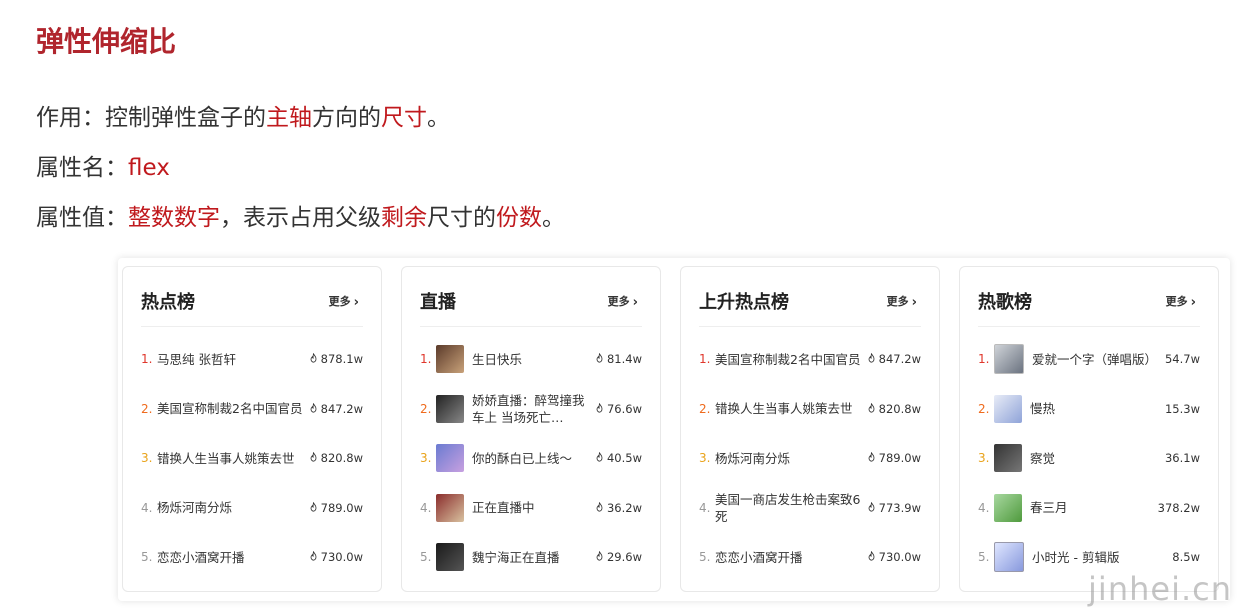 This screenshot has width=1242, height=614. I want to click on list-item: 2. 美国宣称制裁2名中国官员 847.2w, so click(252, 409).